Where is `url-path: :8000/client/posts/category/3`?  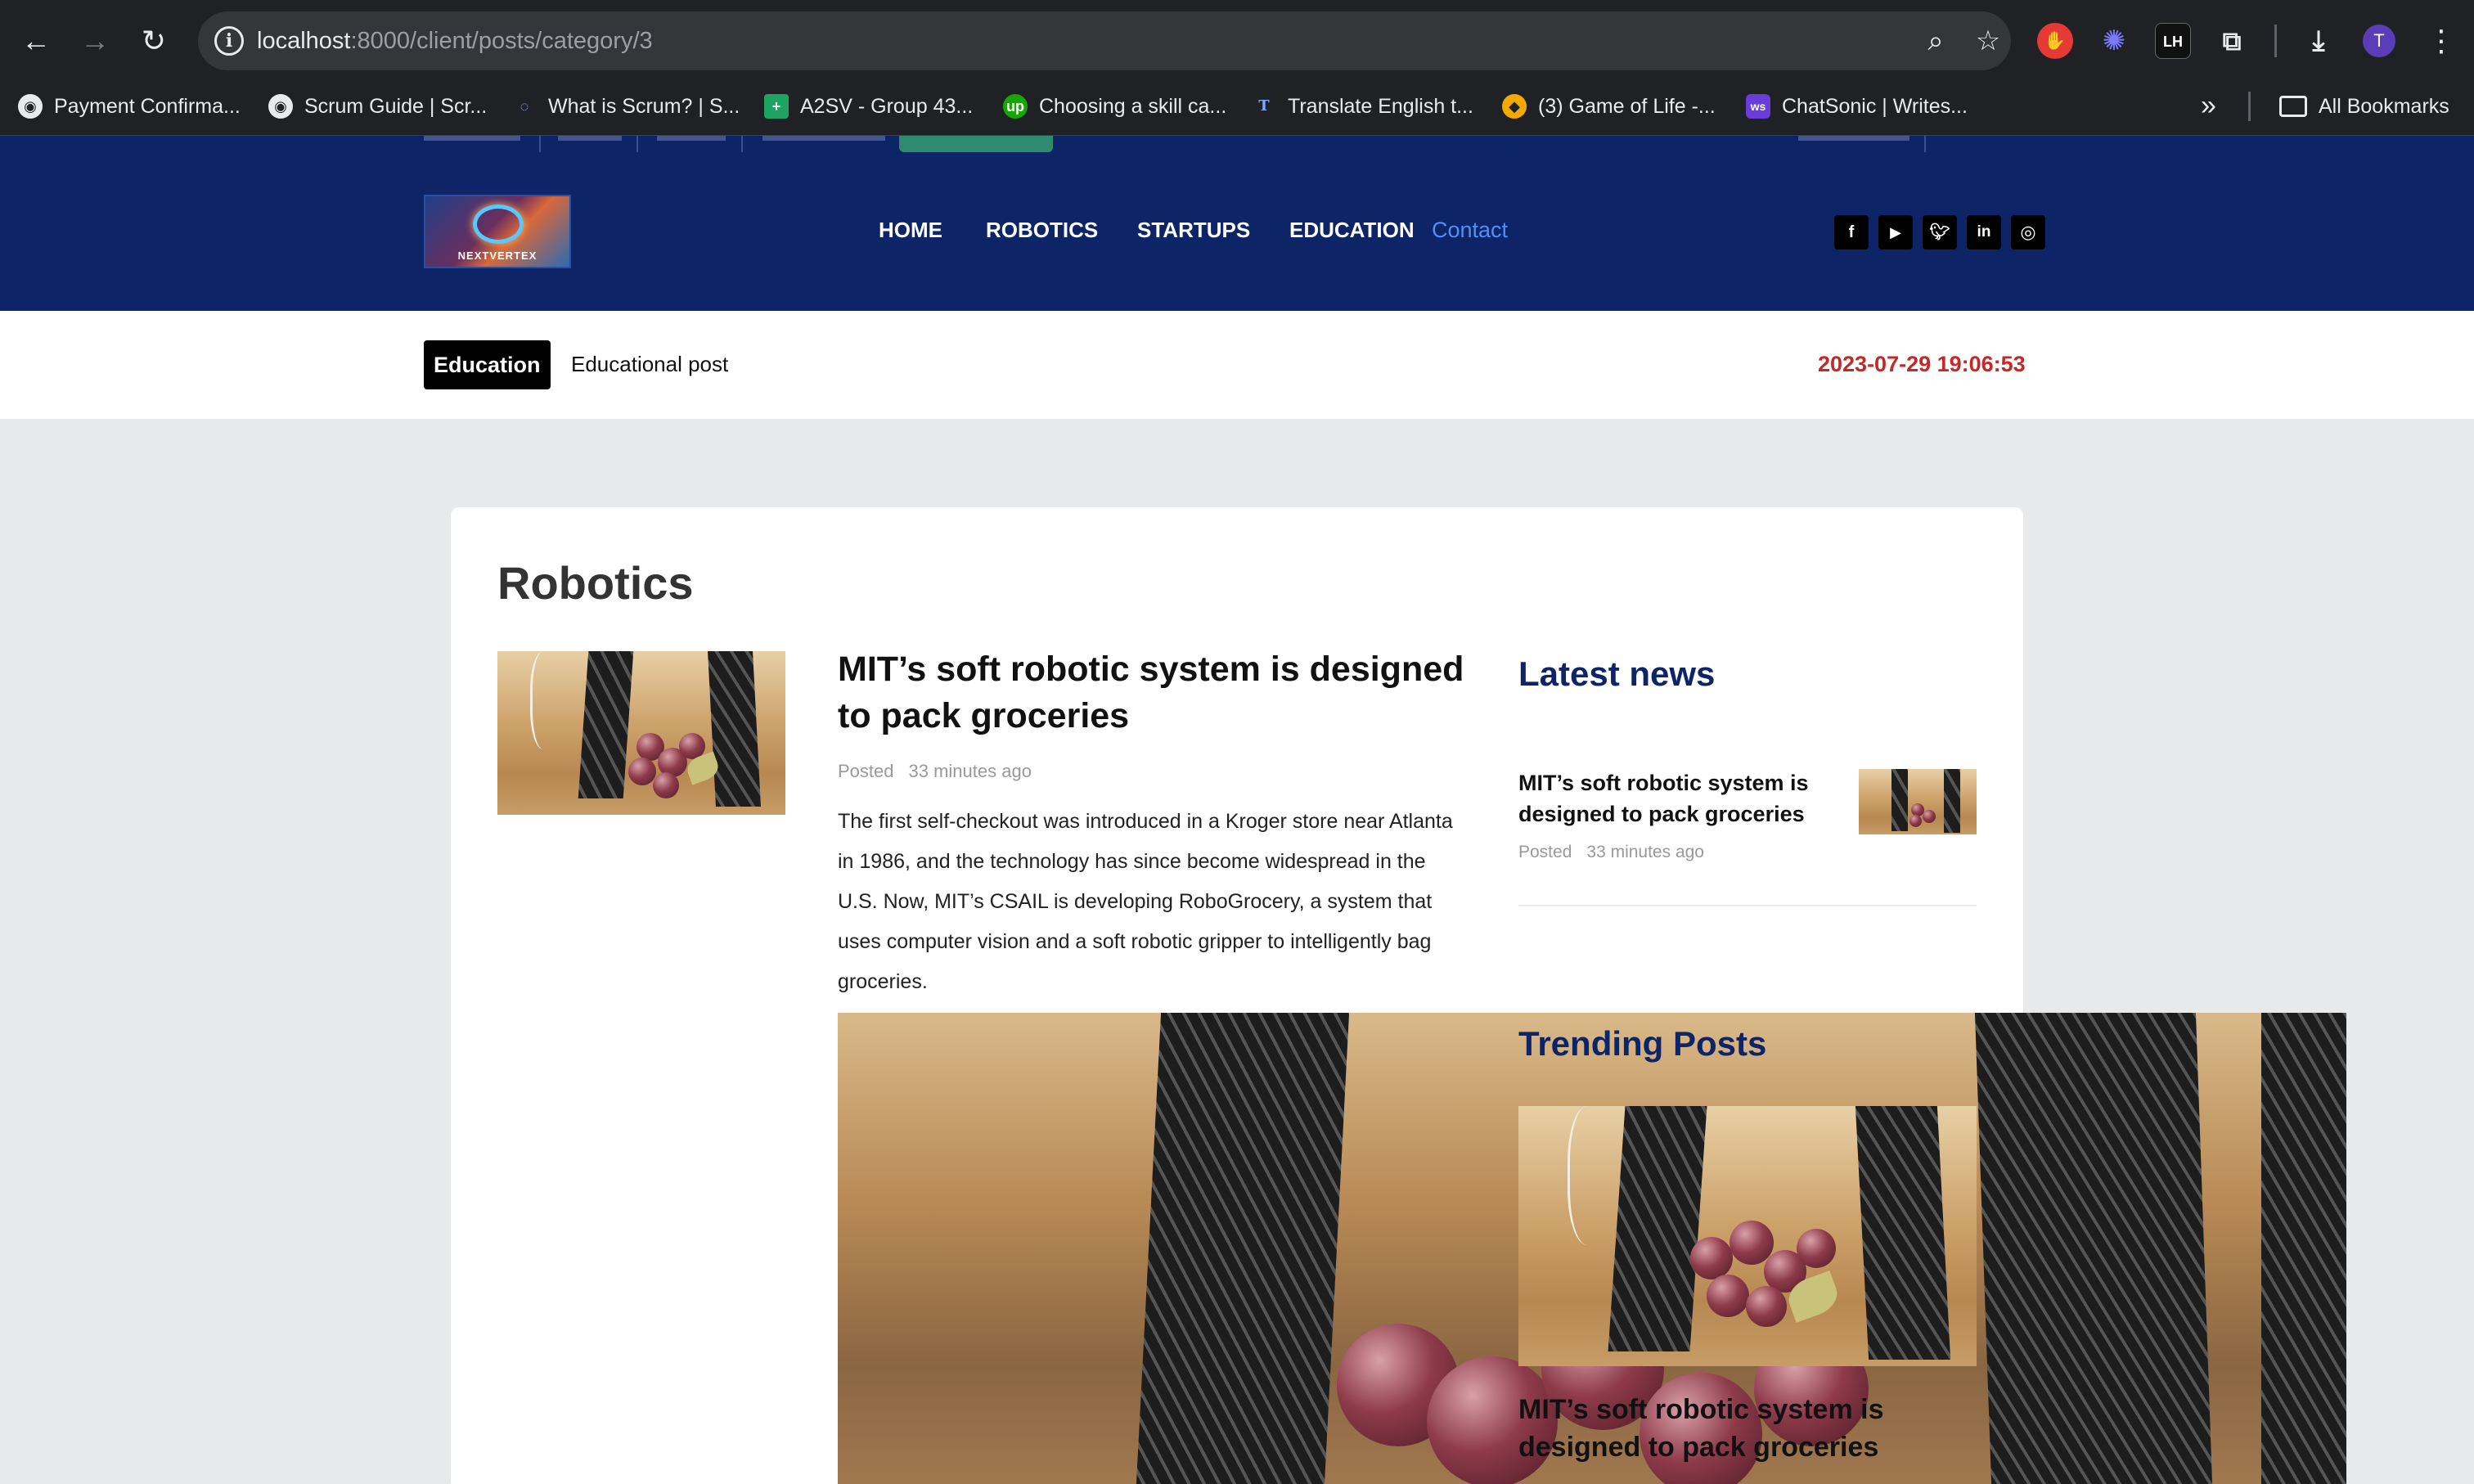 url-path: :8000/client/posts/category/3 is located at coordinates (501, 41).